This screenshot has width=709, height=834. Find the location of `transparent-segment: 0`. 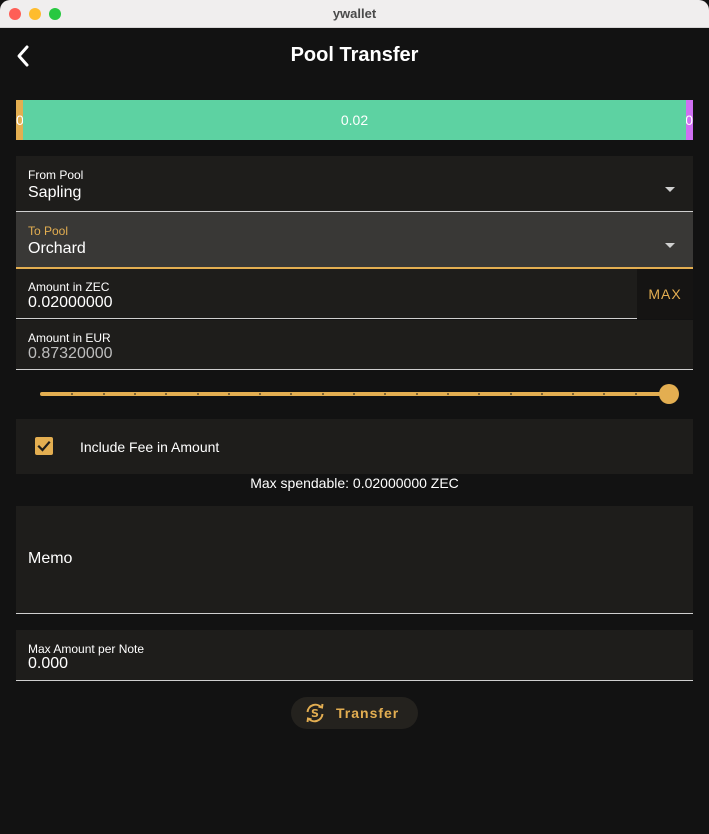

transparent-segment: 0 is located at coordinates (19, 120).